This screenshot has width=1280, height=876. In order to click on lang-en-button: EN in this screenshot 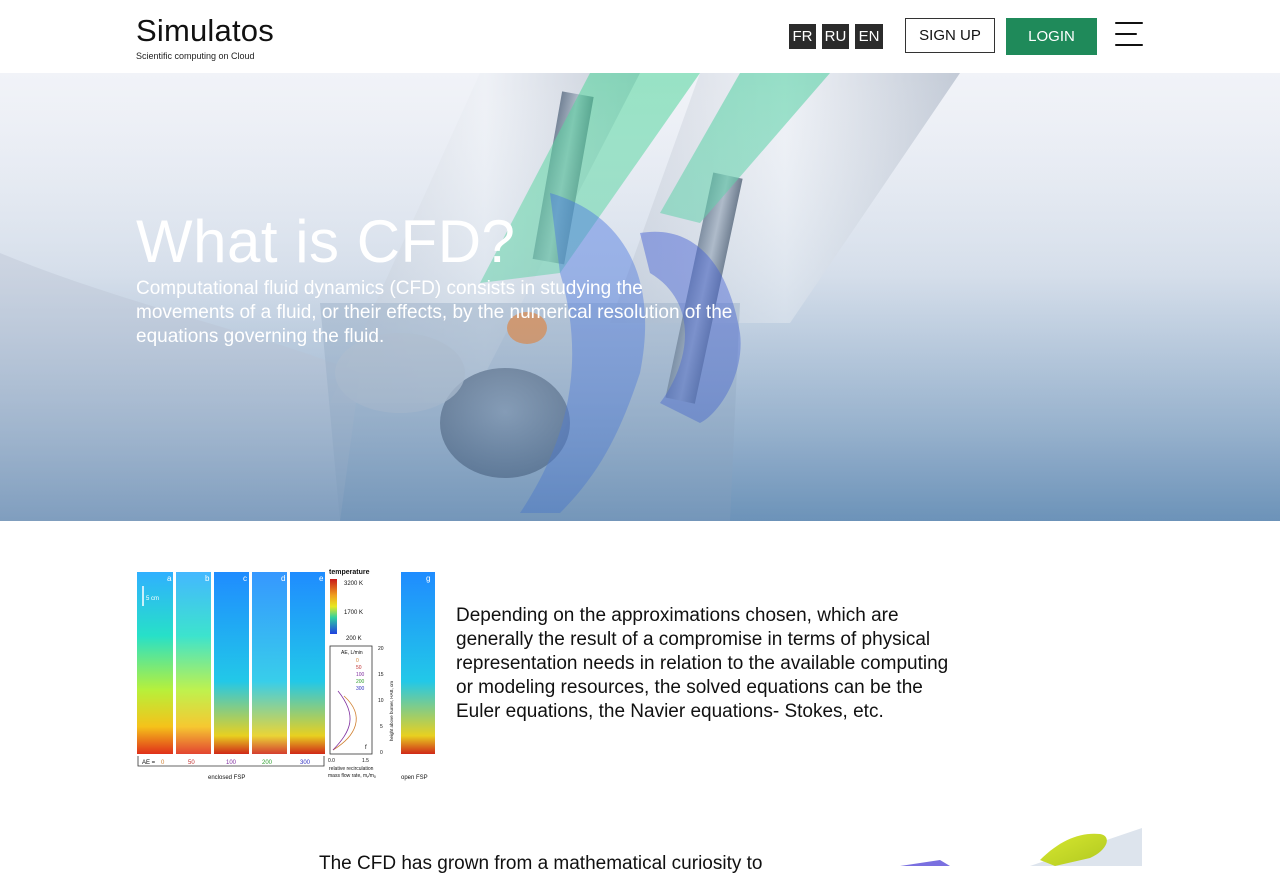, I will do `click(869, 36)`.